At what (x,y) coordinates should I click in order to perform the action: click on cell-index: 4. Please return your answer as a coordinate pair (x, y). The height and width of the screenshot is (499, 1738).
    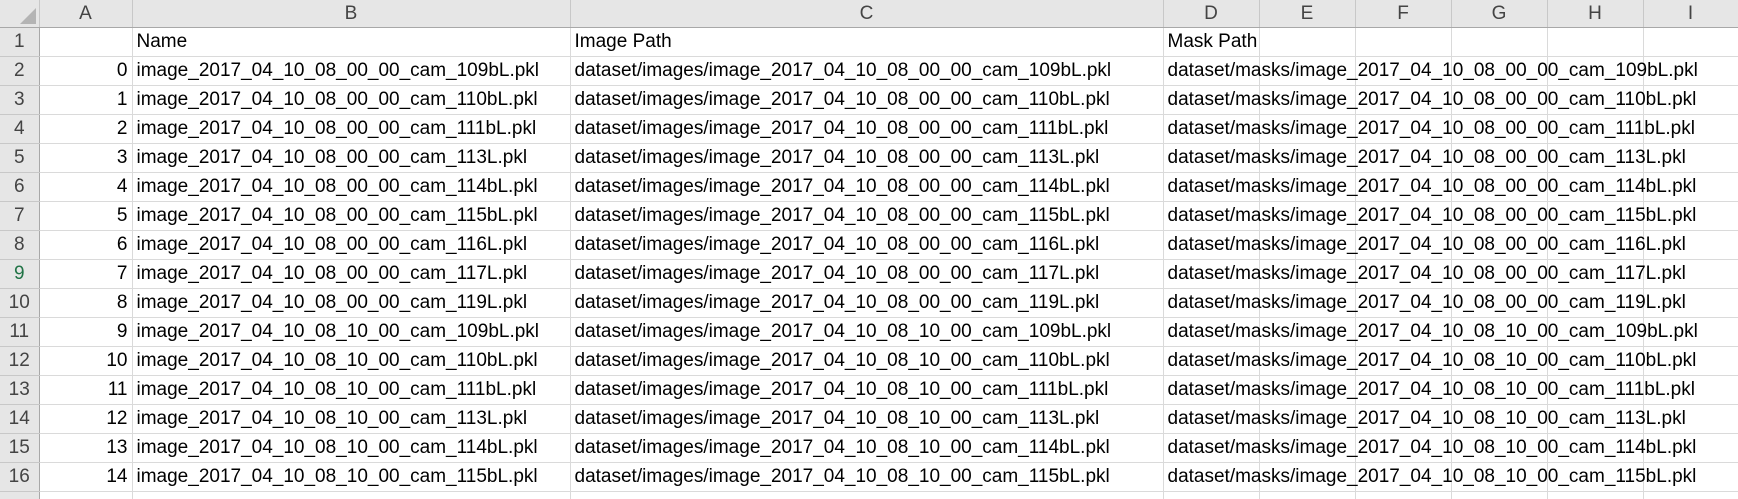
    Looking at the image, I should click on (86, 187).